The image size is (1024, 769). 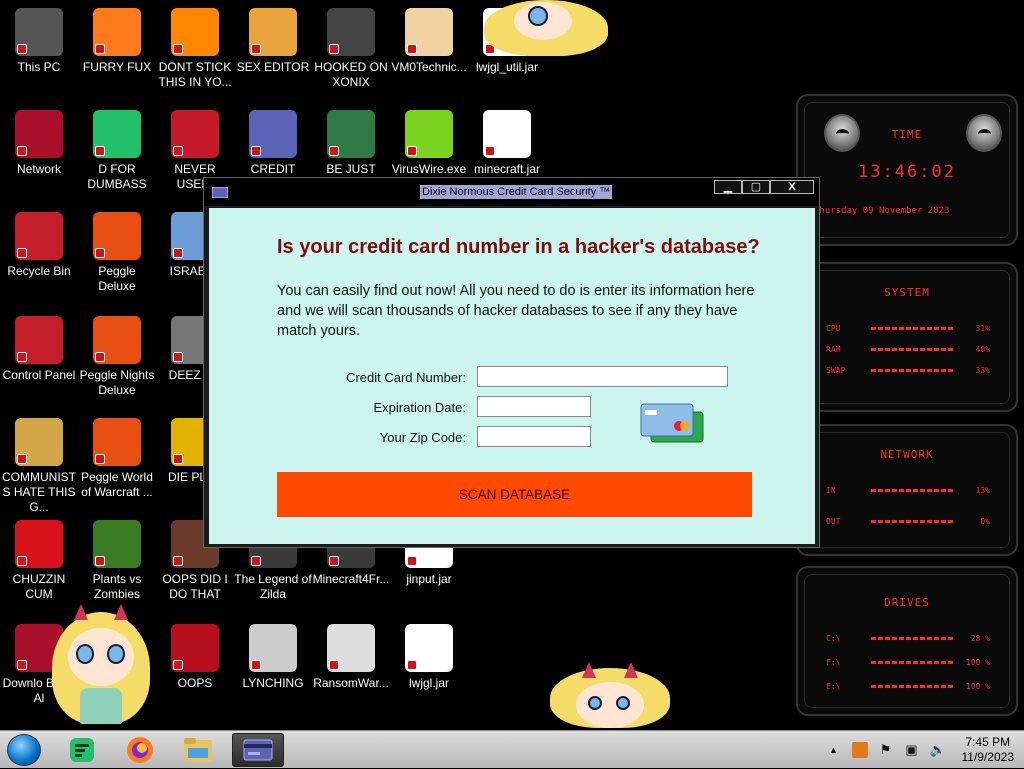 What do you see at coordinates (428, 683) in the screenshot?
I see `desktop-icon-label: lwjgl.jar` at bounding box center [428, 683].